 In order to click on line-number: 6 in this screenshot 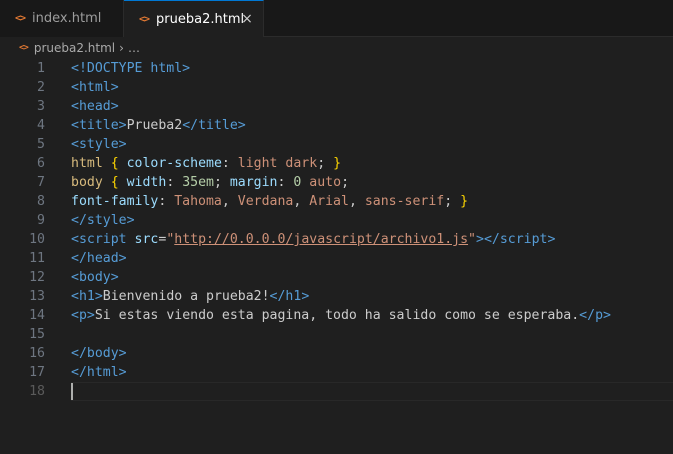, I will do `click(41, 163)`.